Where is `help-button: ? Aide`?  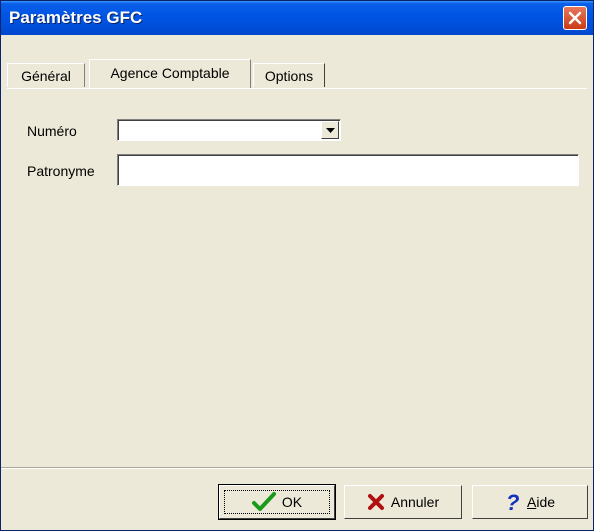 help-button: ? Aide is located at coordinates (530, 502).